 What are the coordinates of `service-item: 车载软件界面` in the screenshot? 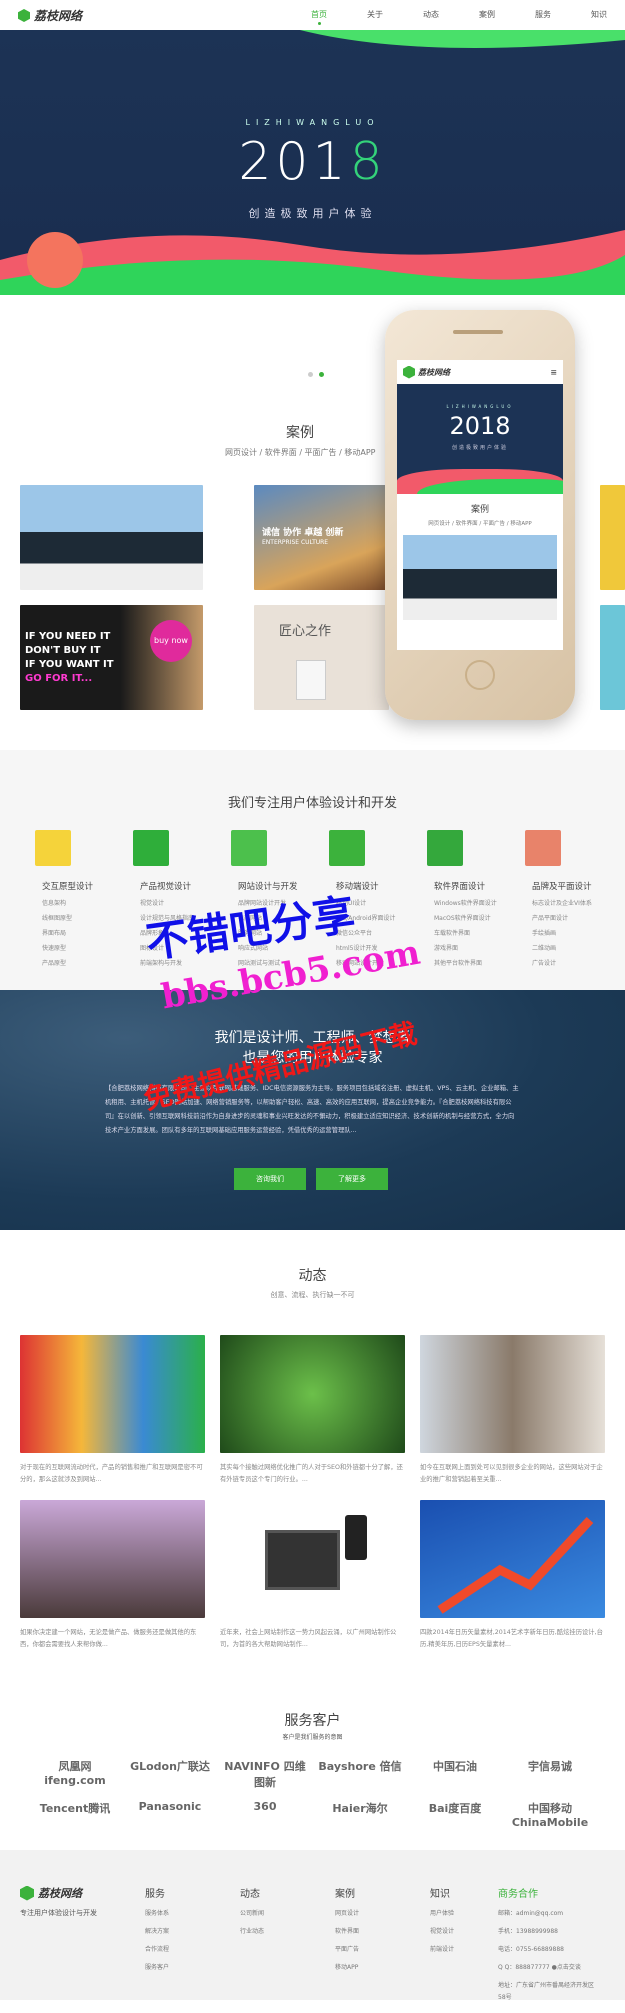 It's located at (470, 932).